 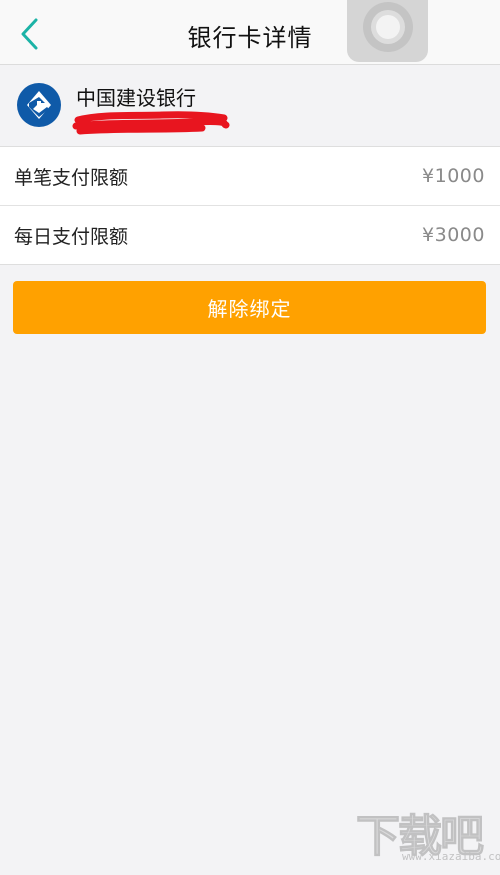 What do you see at coordinates (250, 234) in the screenshot?
I see `limit-row-daily: 每日支付限额 ¥3000` at bounding box center [250, 234].